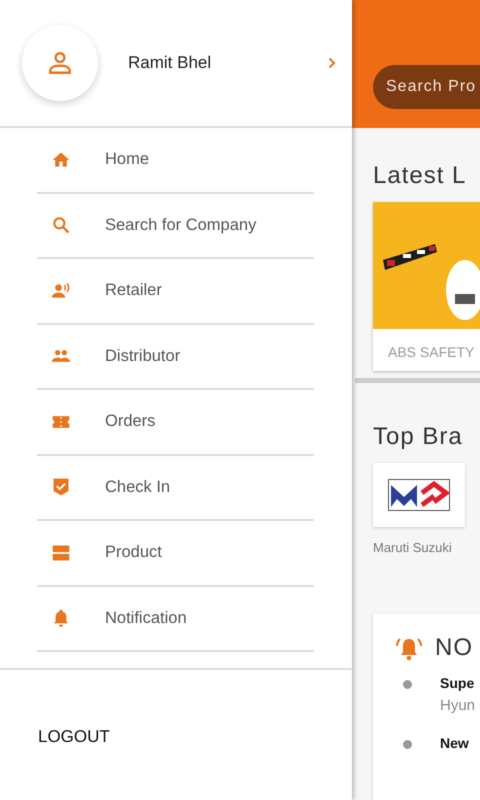 The height and width of the screenshot is (800, 480). I want to click on notification-title: New, so click(454, 744).